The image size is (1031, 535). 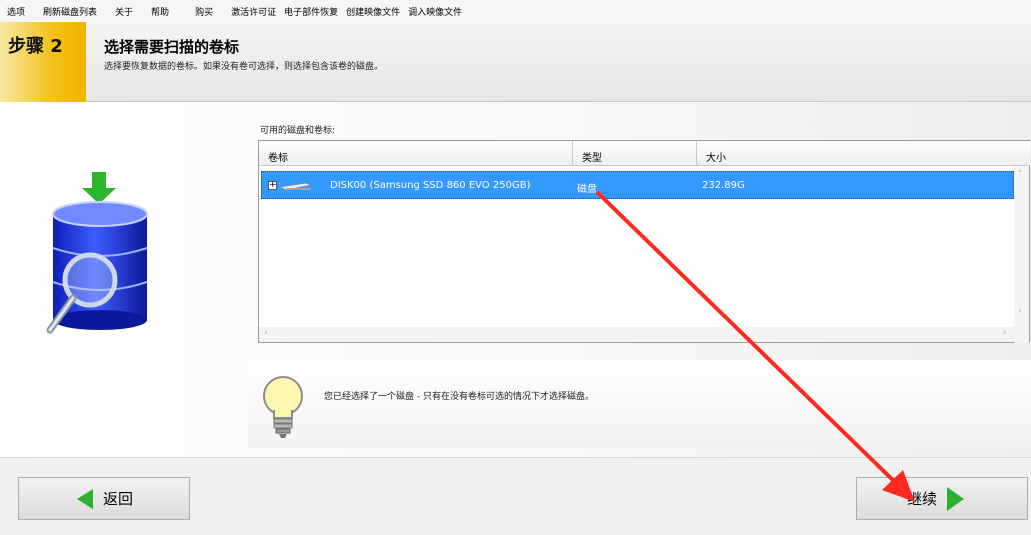 I want to click on hard-disk-icon, so click(x=295, y=186).